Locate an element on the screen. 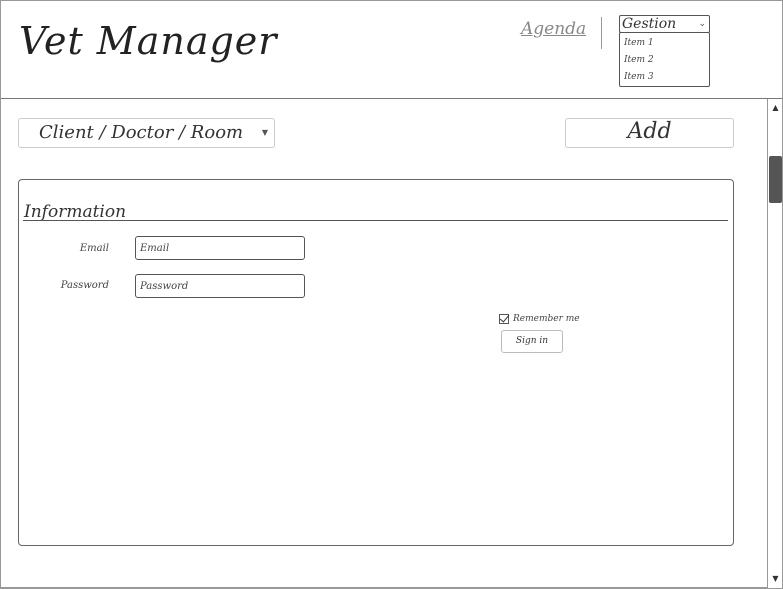  menu-item-1: Item 1 is located at coordinates (665, 43).